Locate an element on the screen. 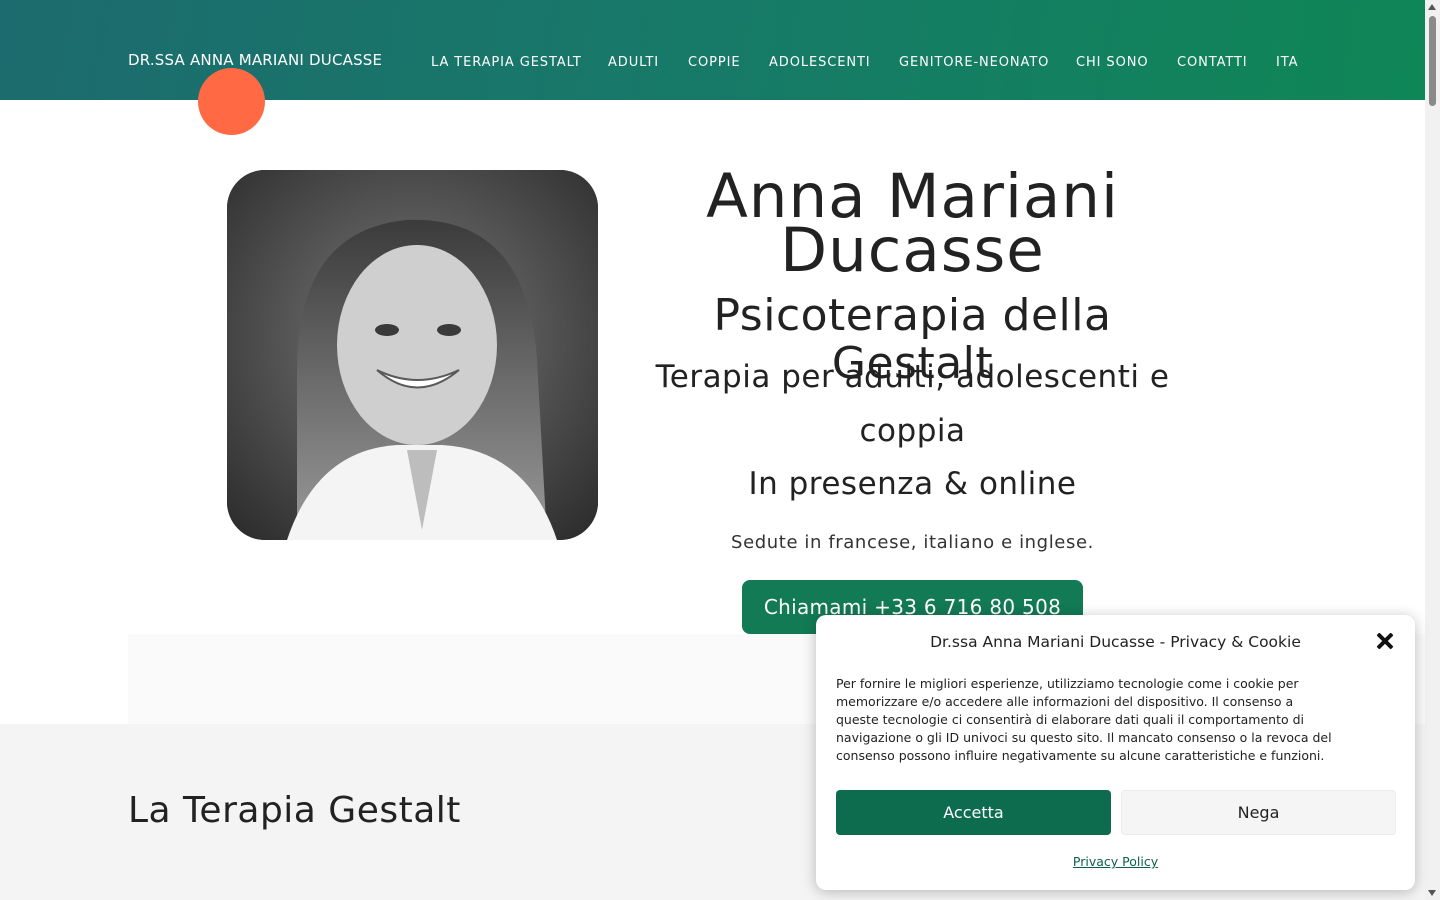 The image size is (1440, 900). deny-button: Nega is located at coordinates (1258, 812).